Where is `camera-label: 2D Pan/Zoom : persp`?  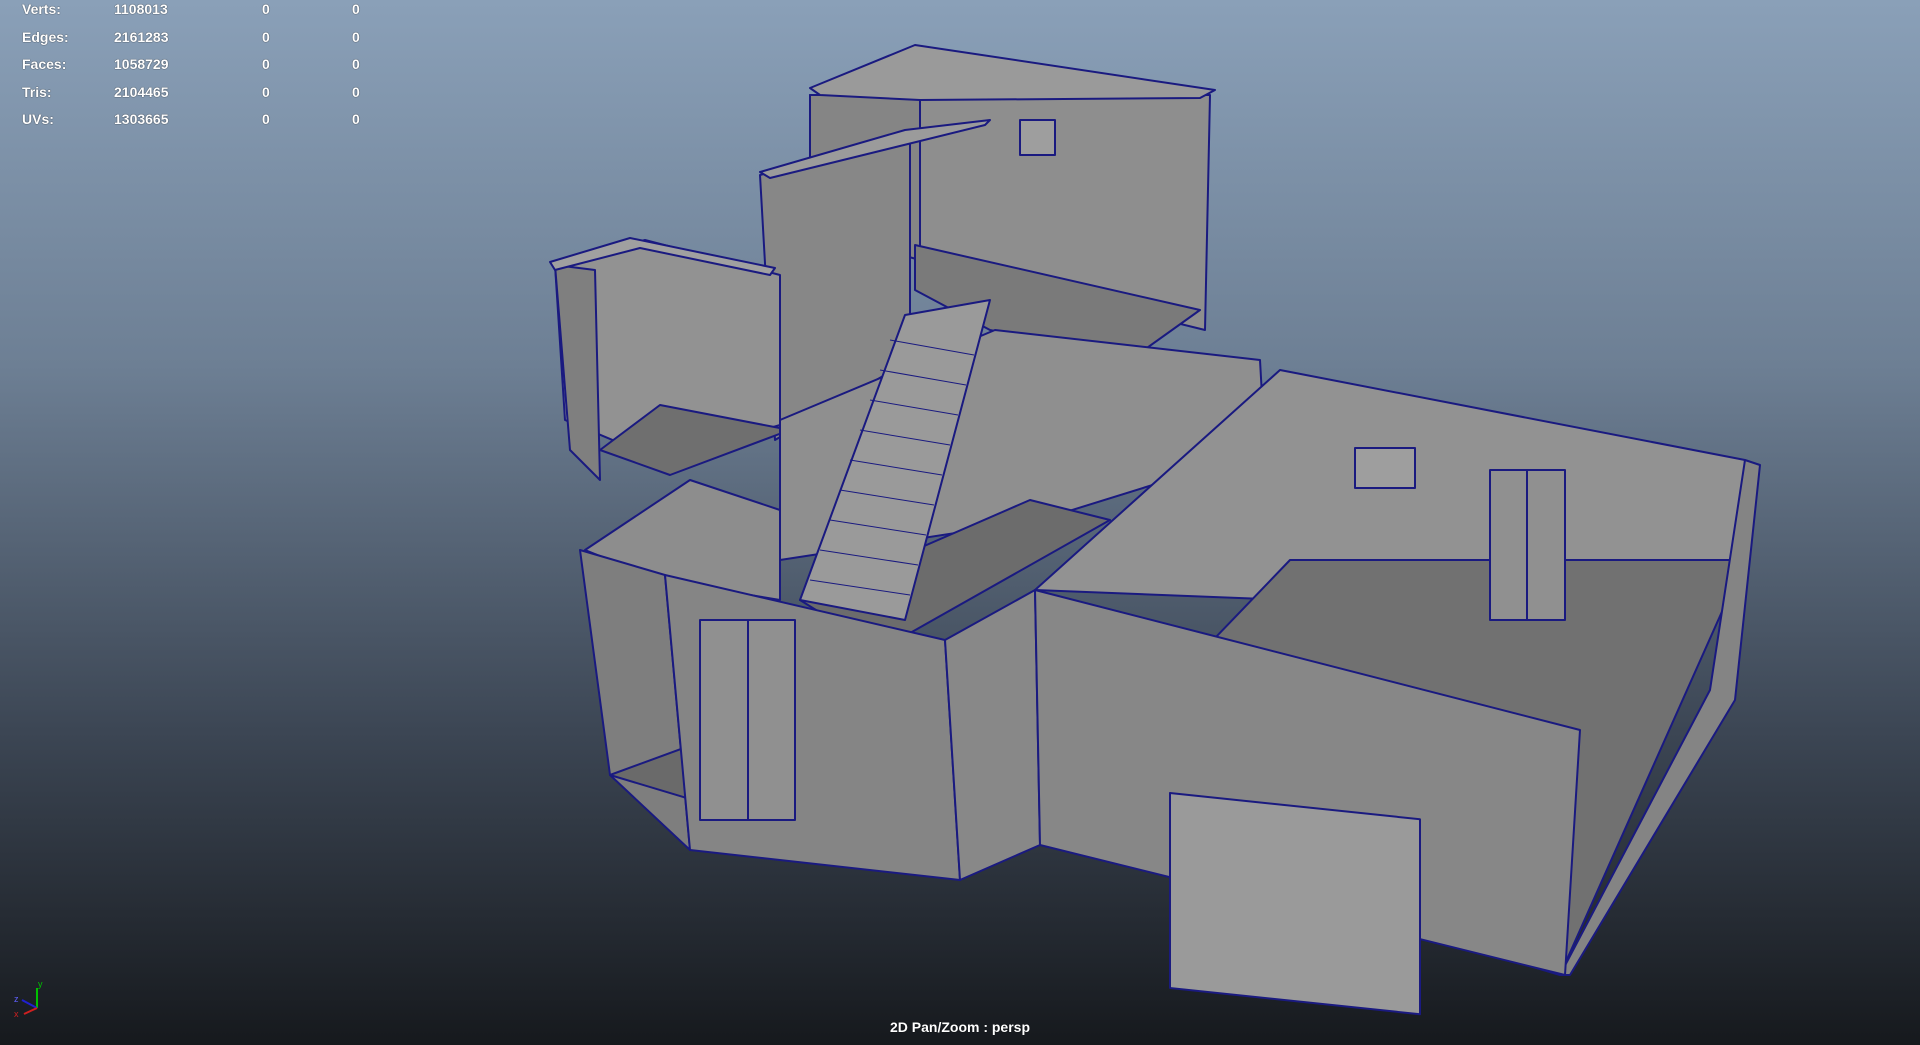 camera-label: 2D Pan/Zoom : persp is located at coordinates (960, 1027).